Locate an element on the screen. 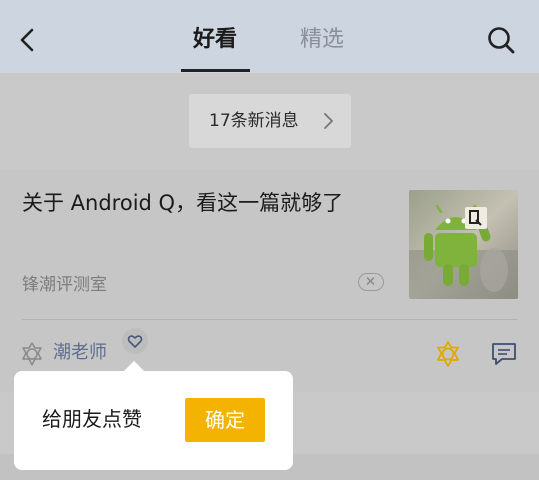 The width and height of the screenshot is (539, 480). confirm-button: 确定 is located at coordinates (225, 420).